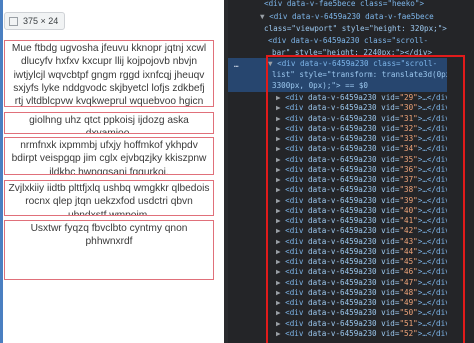  Describe the element at coordinates (348, 40) in the screenshot. I see `dom-node-text: <div data-v-6459a230 class="scroll-` at that location.